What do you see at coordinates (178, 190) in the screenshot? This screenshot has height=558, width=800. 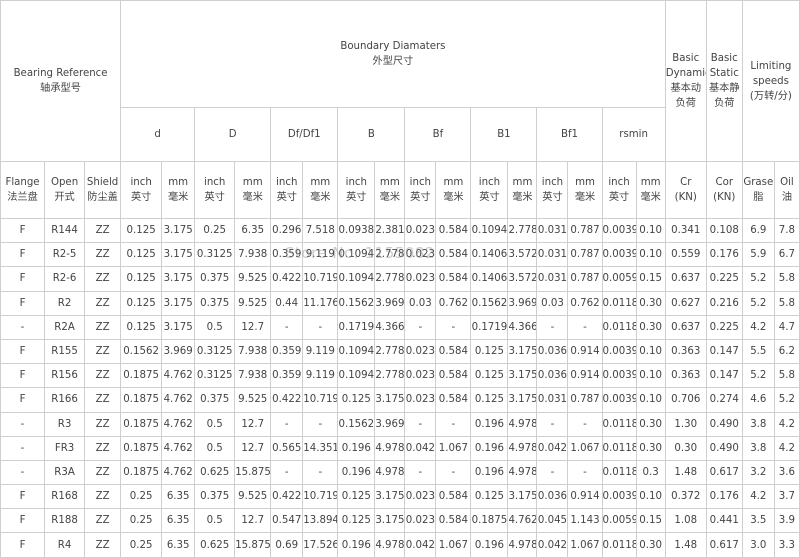 I see `unit-d-mm: mm 毫米` at bounding box center [178, 190].